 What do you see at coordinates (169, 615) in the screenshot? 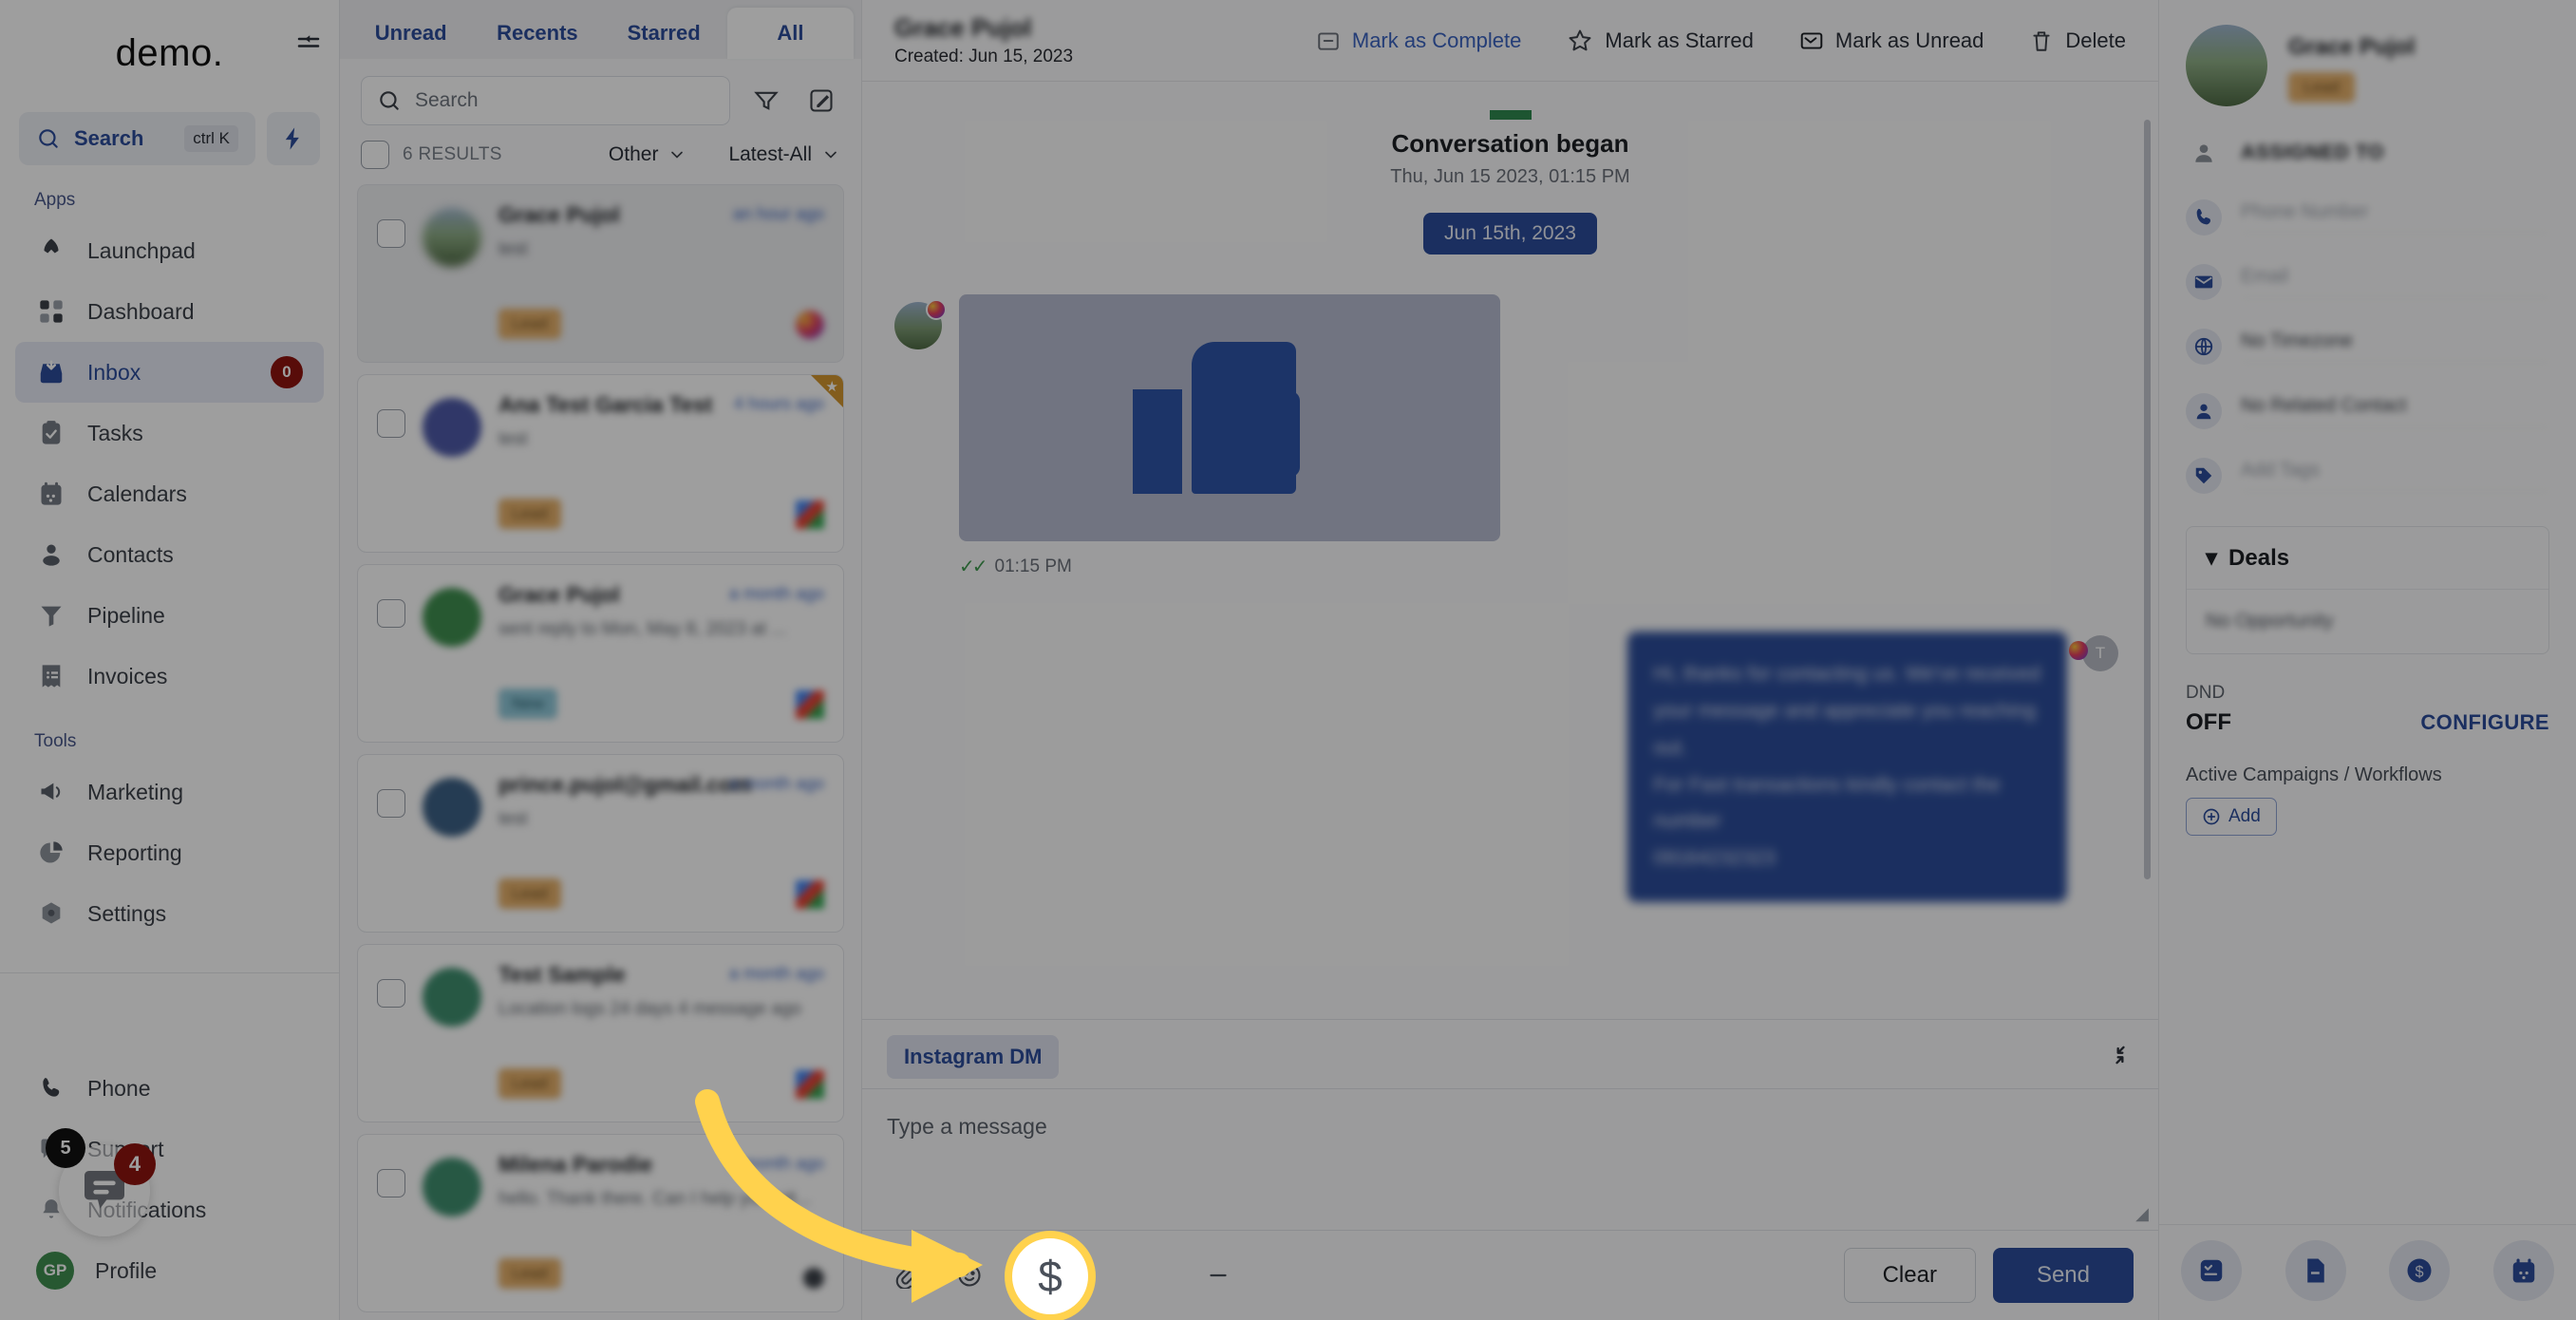
I see `sidebar-item-pipeline: Pipeline` at bounding box center [169, 615].